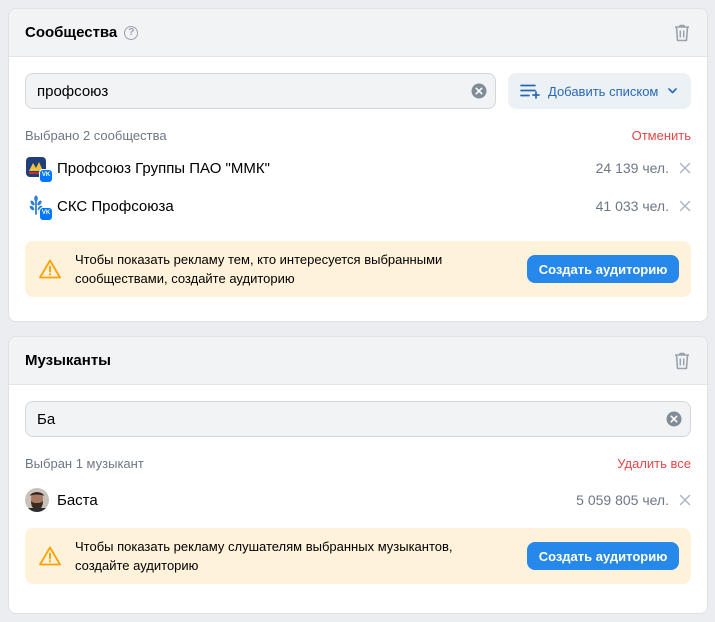 The width and height of the screenshot is (715, 622). I want to click on avatar, so click(37, 500).